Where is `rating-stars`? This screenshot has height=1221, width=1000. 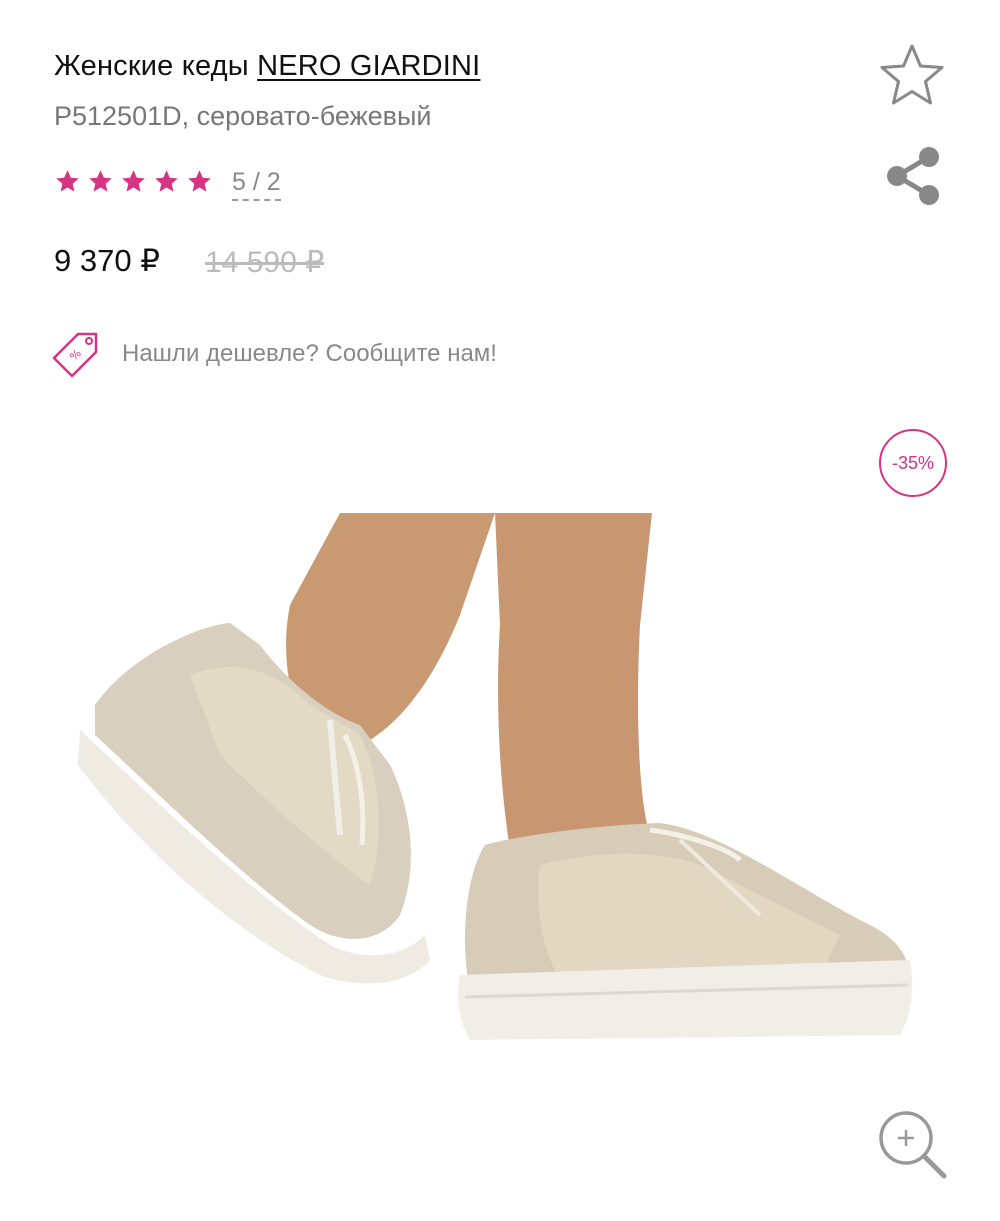
rating-stars is located at coordinates (133, 181).